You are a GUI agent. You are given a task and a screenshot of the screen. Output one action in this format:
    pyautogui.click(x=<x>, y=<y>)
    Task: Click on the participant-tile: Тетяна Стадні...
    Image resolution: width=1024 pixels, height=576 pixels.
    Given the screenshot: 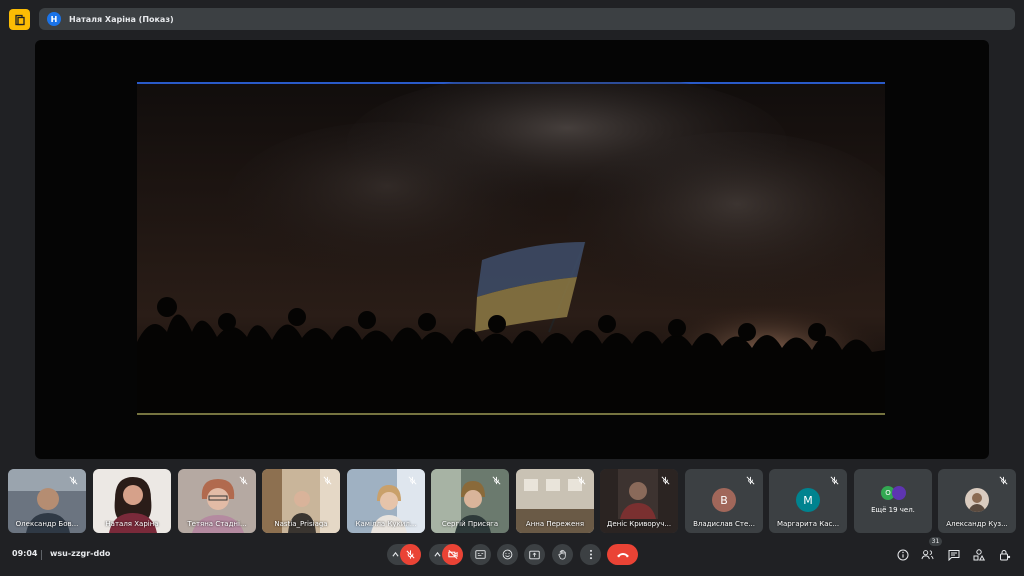 What is the action you would take?
    pyautogui.click(x=217, y=501)
    